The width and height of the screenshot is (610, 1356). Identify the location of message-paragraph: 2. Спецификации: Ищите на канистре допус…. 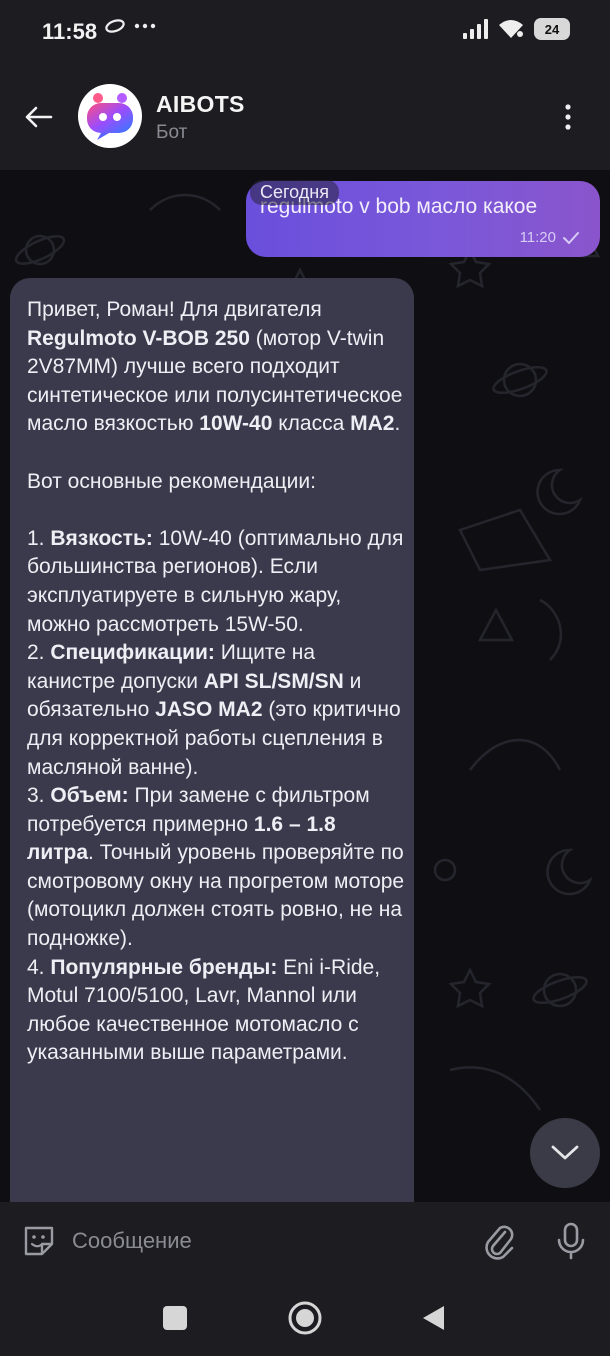
(216, 710).